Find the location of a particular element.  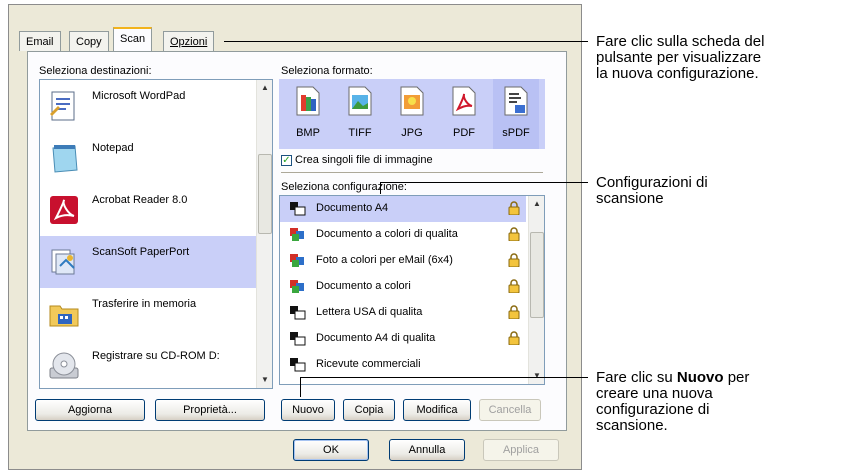

config-item: Lettera USA di qualita is located at coordinates (403, 313).